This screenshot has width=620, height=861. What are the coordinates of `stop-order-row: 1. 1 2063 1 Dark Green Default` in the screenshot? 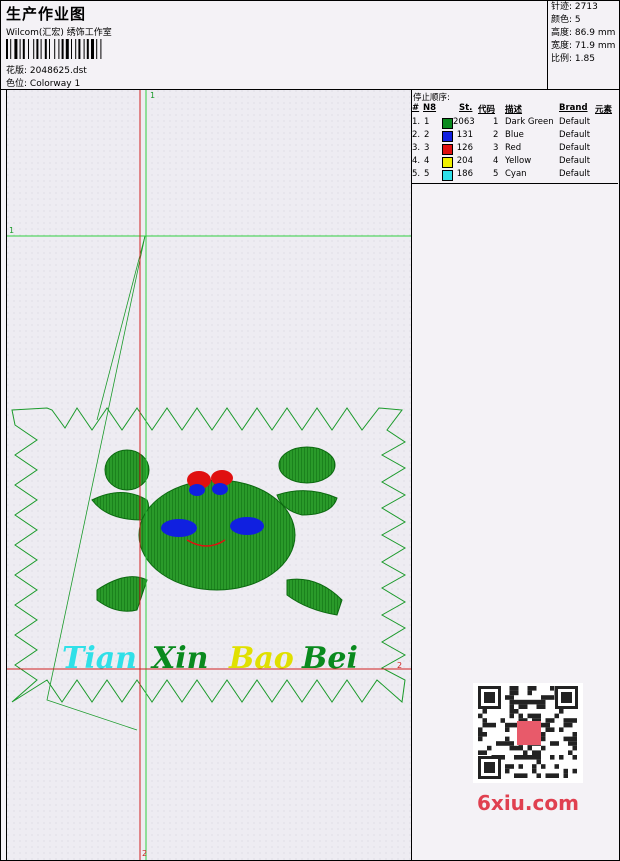 It's located at (501, 123).